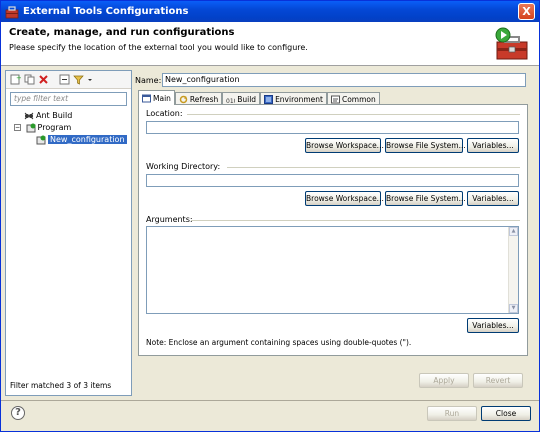 The image size is (540, 432). What do you see at coordinates (204, 99) in the screenshot?
I see `tab-label: Refresh` at bounding box center [204, 99].